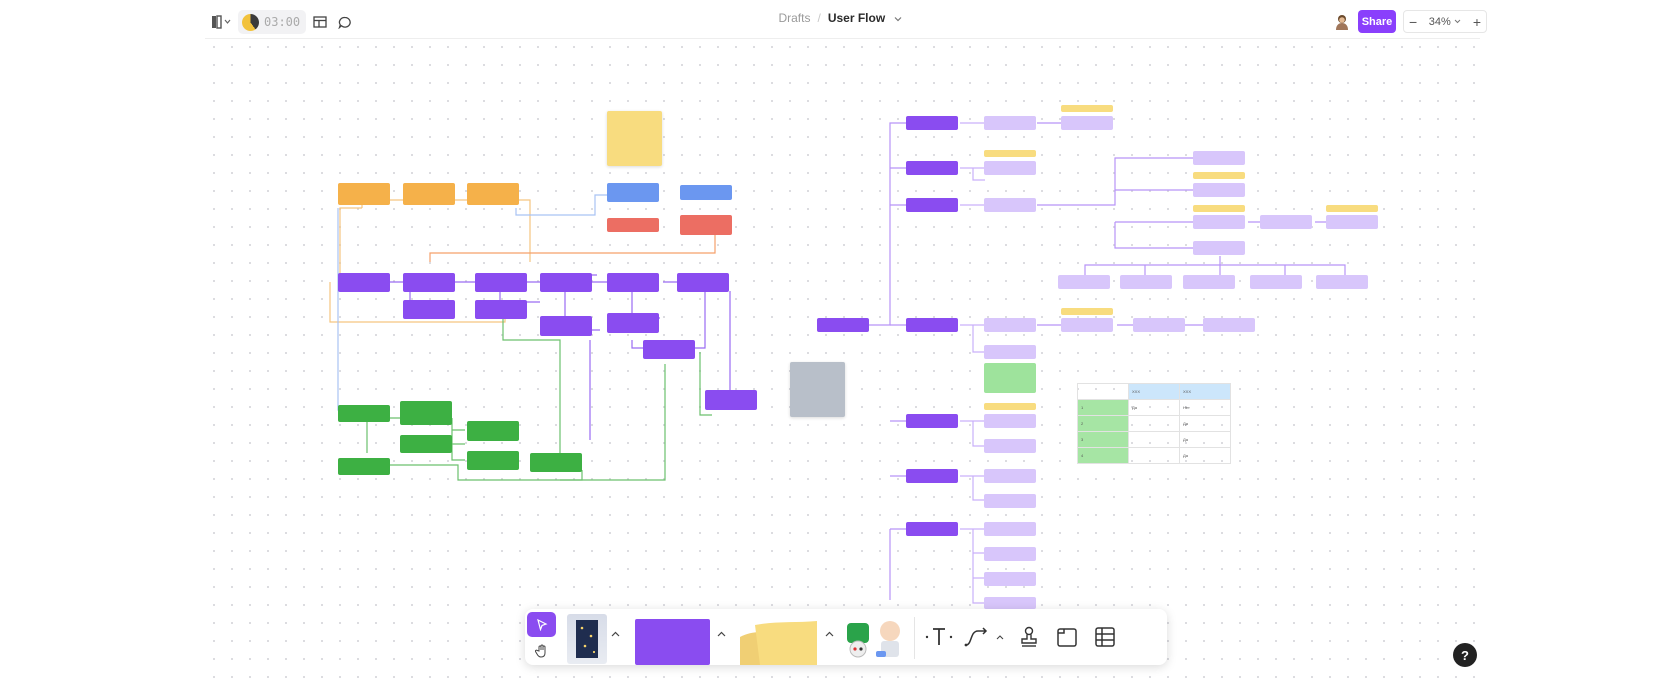 The image size is (1680, 687). Describe the element at coordinates (794, 18) in the screenshot. I see `breadcrumb-drafts: Drafts` at that location.